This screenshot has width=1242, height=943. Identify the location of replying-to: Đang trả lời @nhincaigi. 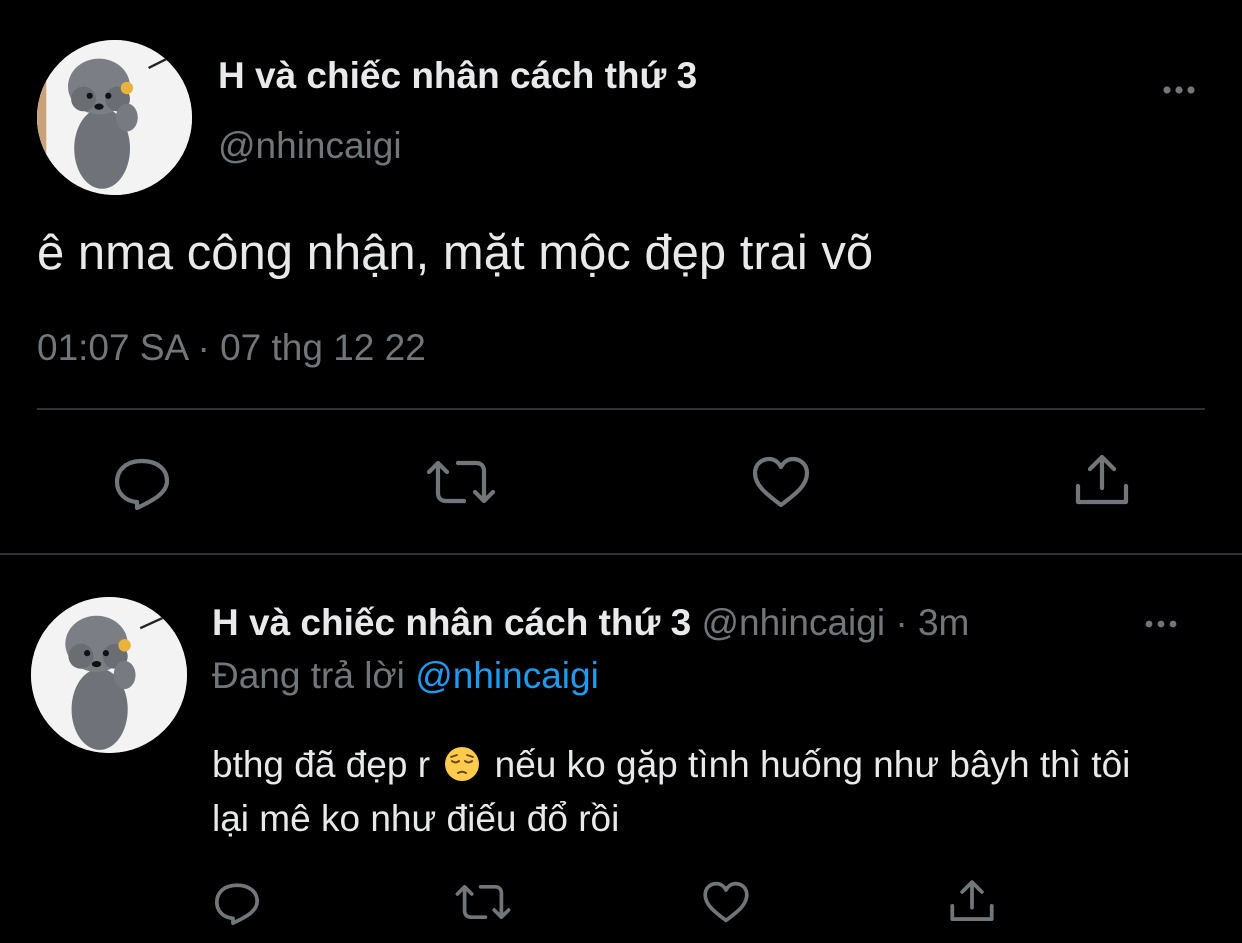
(405, 676).